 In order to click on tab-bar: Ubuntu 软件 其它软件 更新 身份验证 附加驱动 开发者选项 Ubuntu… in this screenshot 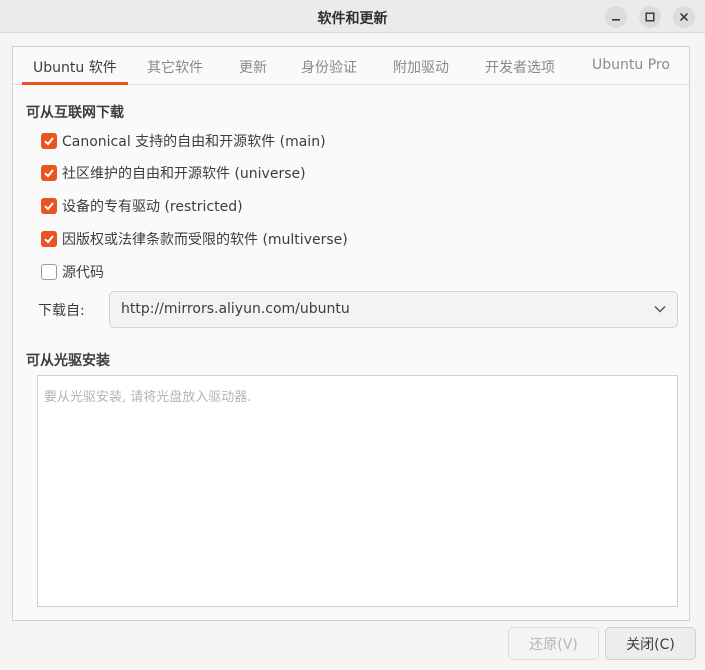, I will do `click(351, 66)`.